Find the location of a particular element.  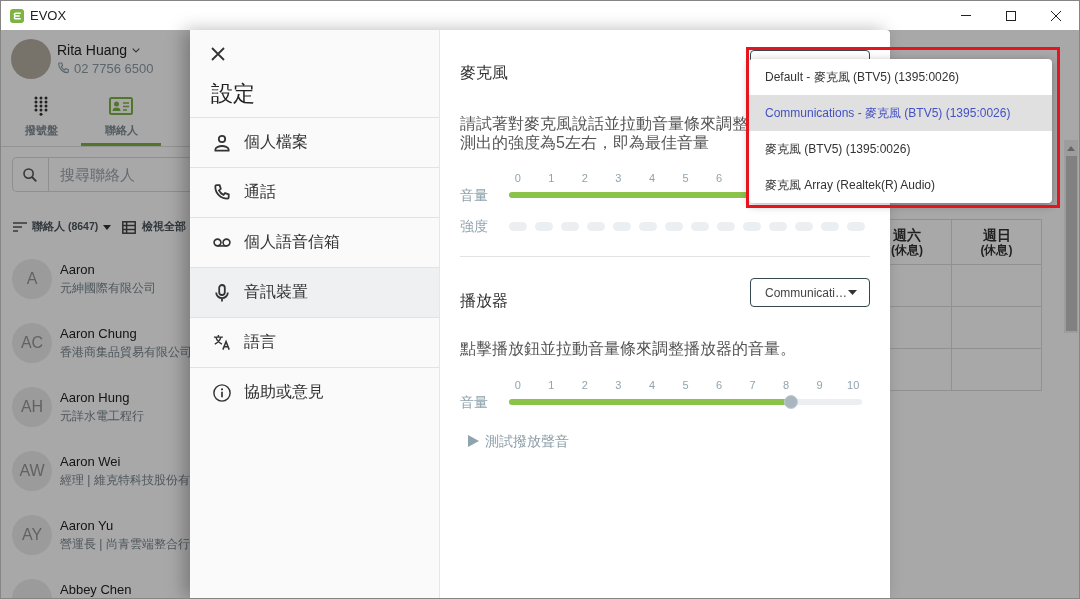

avatar-photo is located at coordinates (31, 59).